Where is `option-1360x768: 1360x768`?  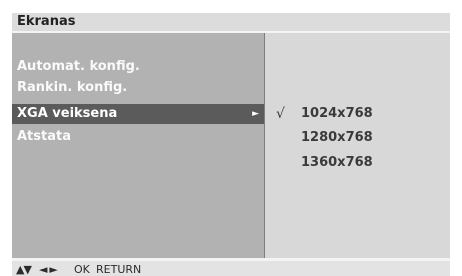
option-1360x768: 1360x768 is located at coordinates (357, 163).